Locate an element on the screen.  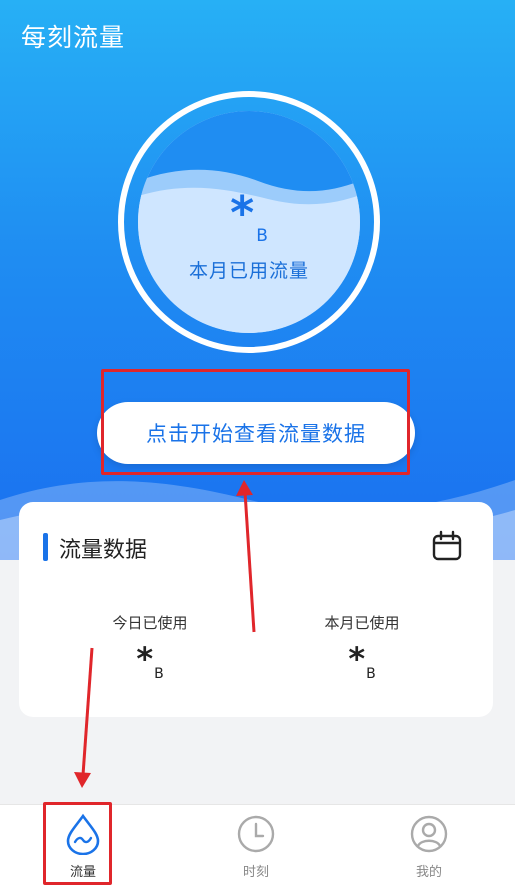
tab-time-label: 时刻 is located at coordinates (255, 872).